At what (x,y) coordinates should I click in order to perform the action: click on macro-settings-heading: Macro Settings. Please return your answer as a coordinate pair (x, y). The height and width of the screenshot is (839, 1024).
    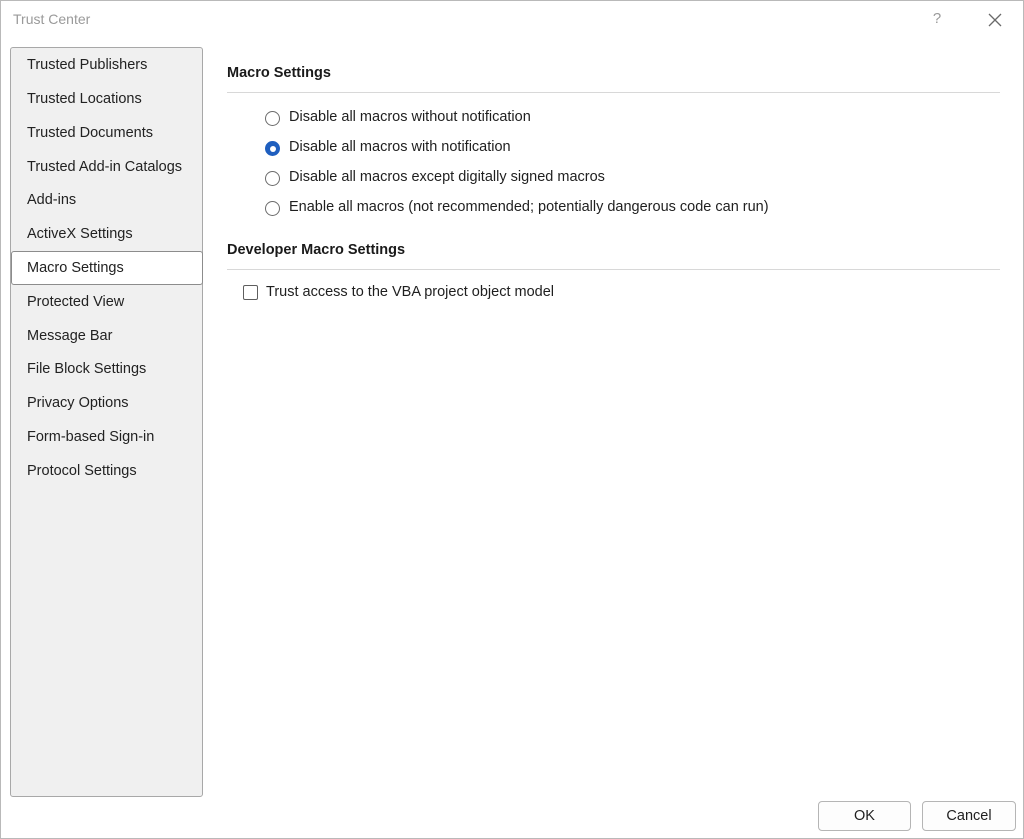
    Looking at the image, I should click on (279, 73).